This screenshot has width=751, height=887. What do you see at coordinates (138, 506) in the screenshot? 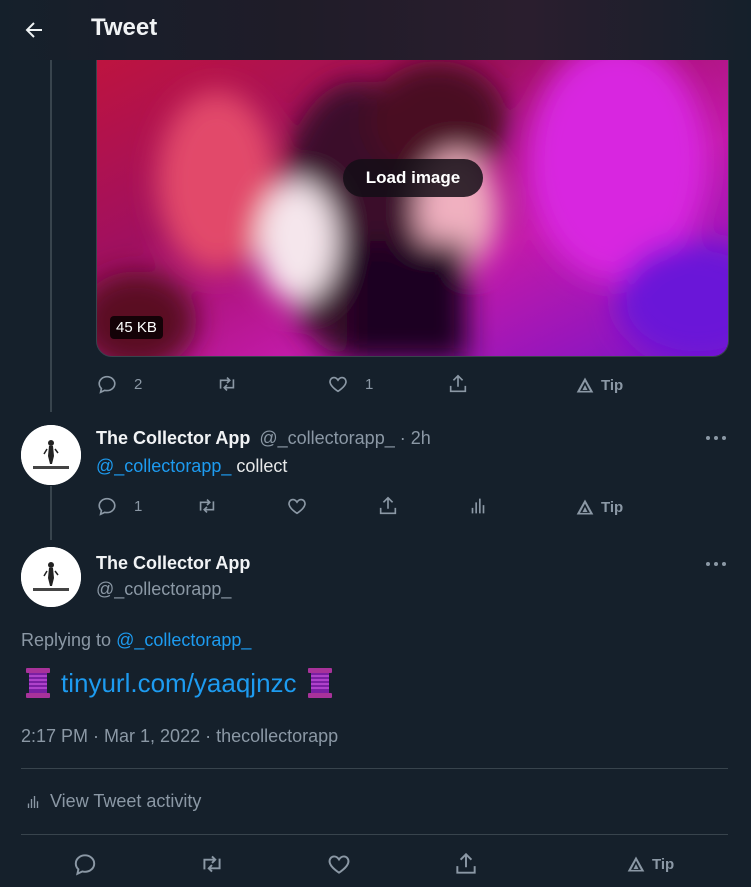
I see `reply-count: 1` at bounding box center [138, 506].